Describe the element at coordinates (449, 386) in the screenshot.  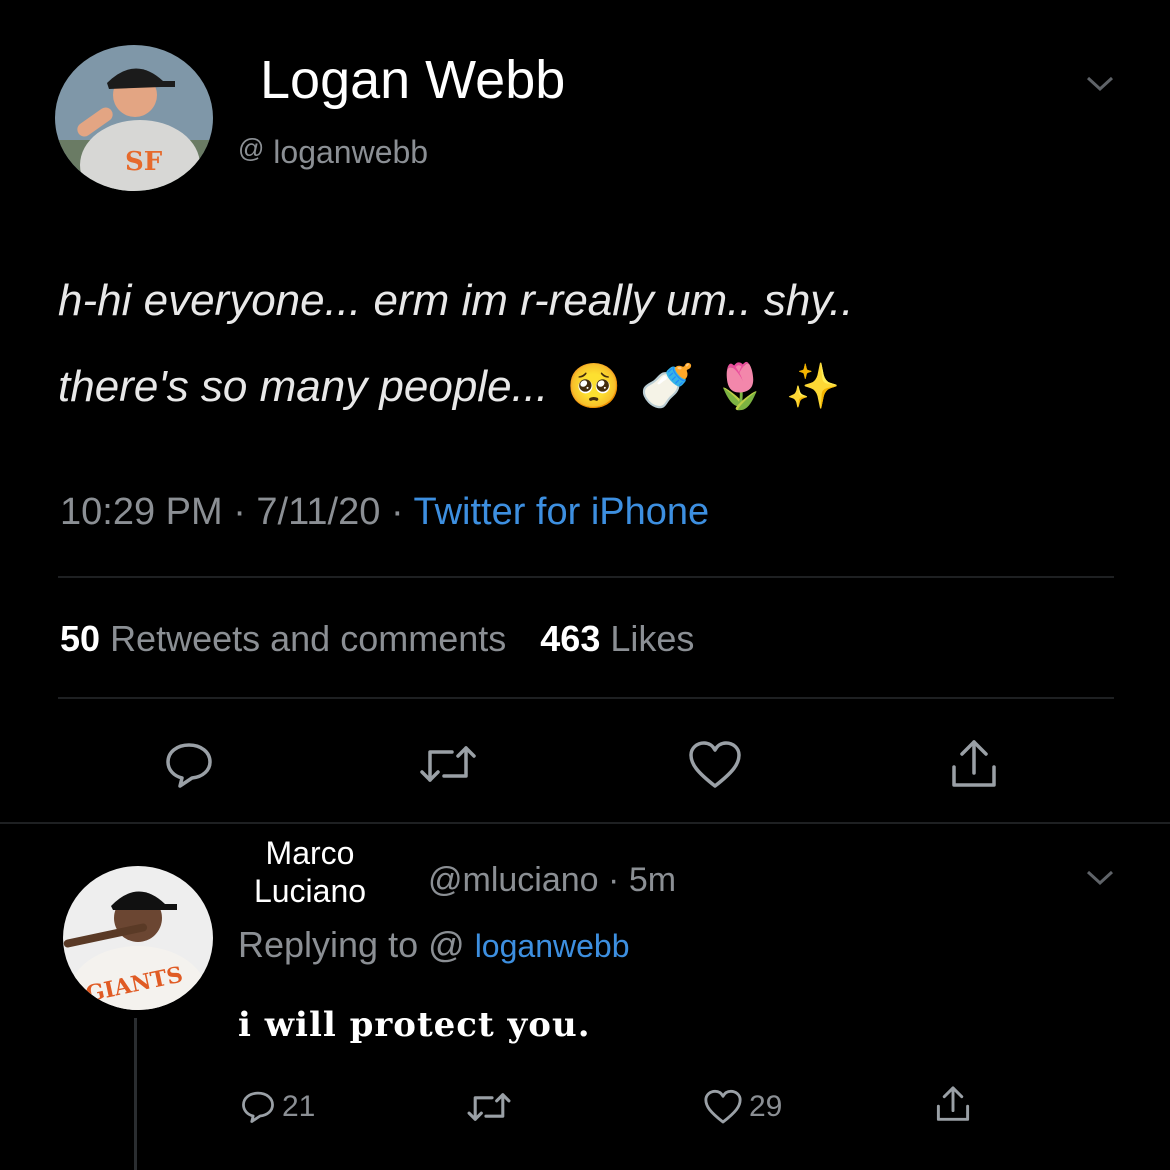
I see `tweet-text-line-2: there's so many people... 🥺 🍼 🌷 ✨` at that location.